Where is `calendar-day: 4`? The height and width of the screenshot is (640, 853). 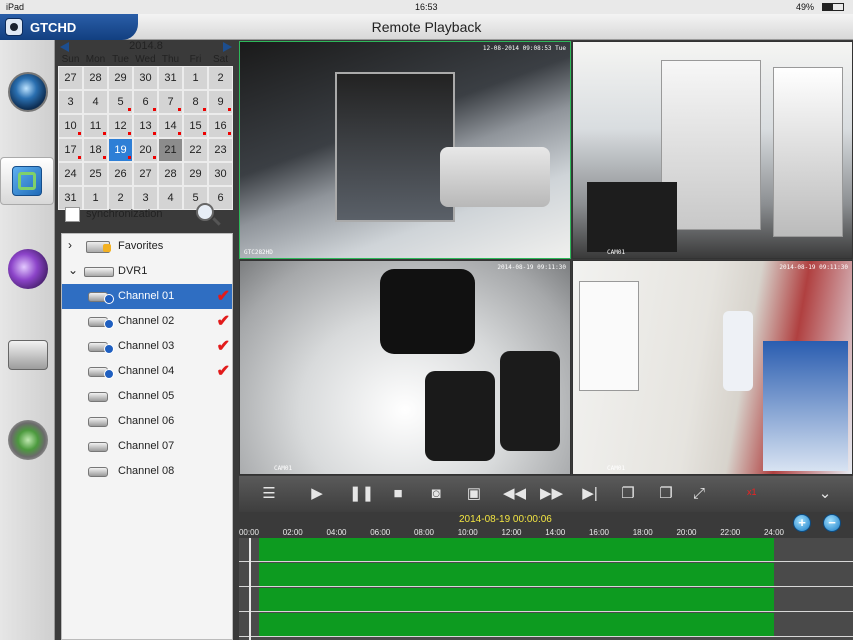 calendar-day: 4 is located at coordinates (95, 102).